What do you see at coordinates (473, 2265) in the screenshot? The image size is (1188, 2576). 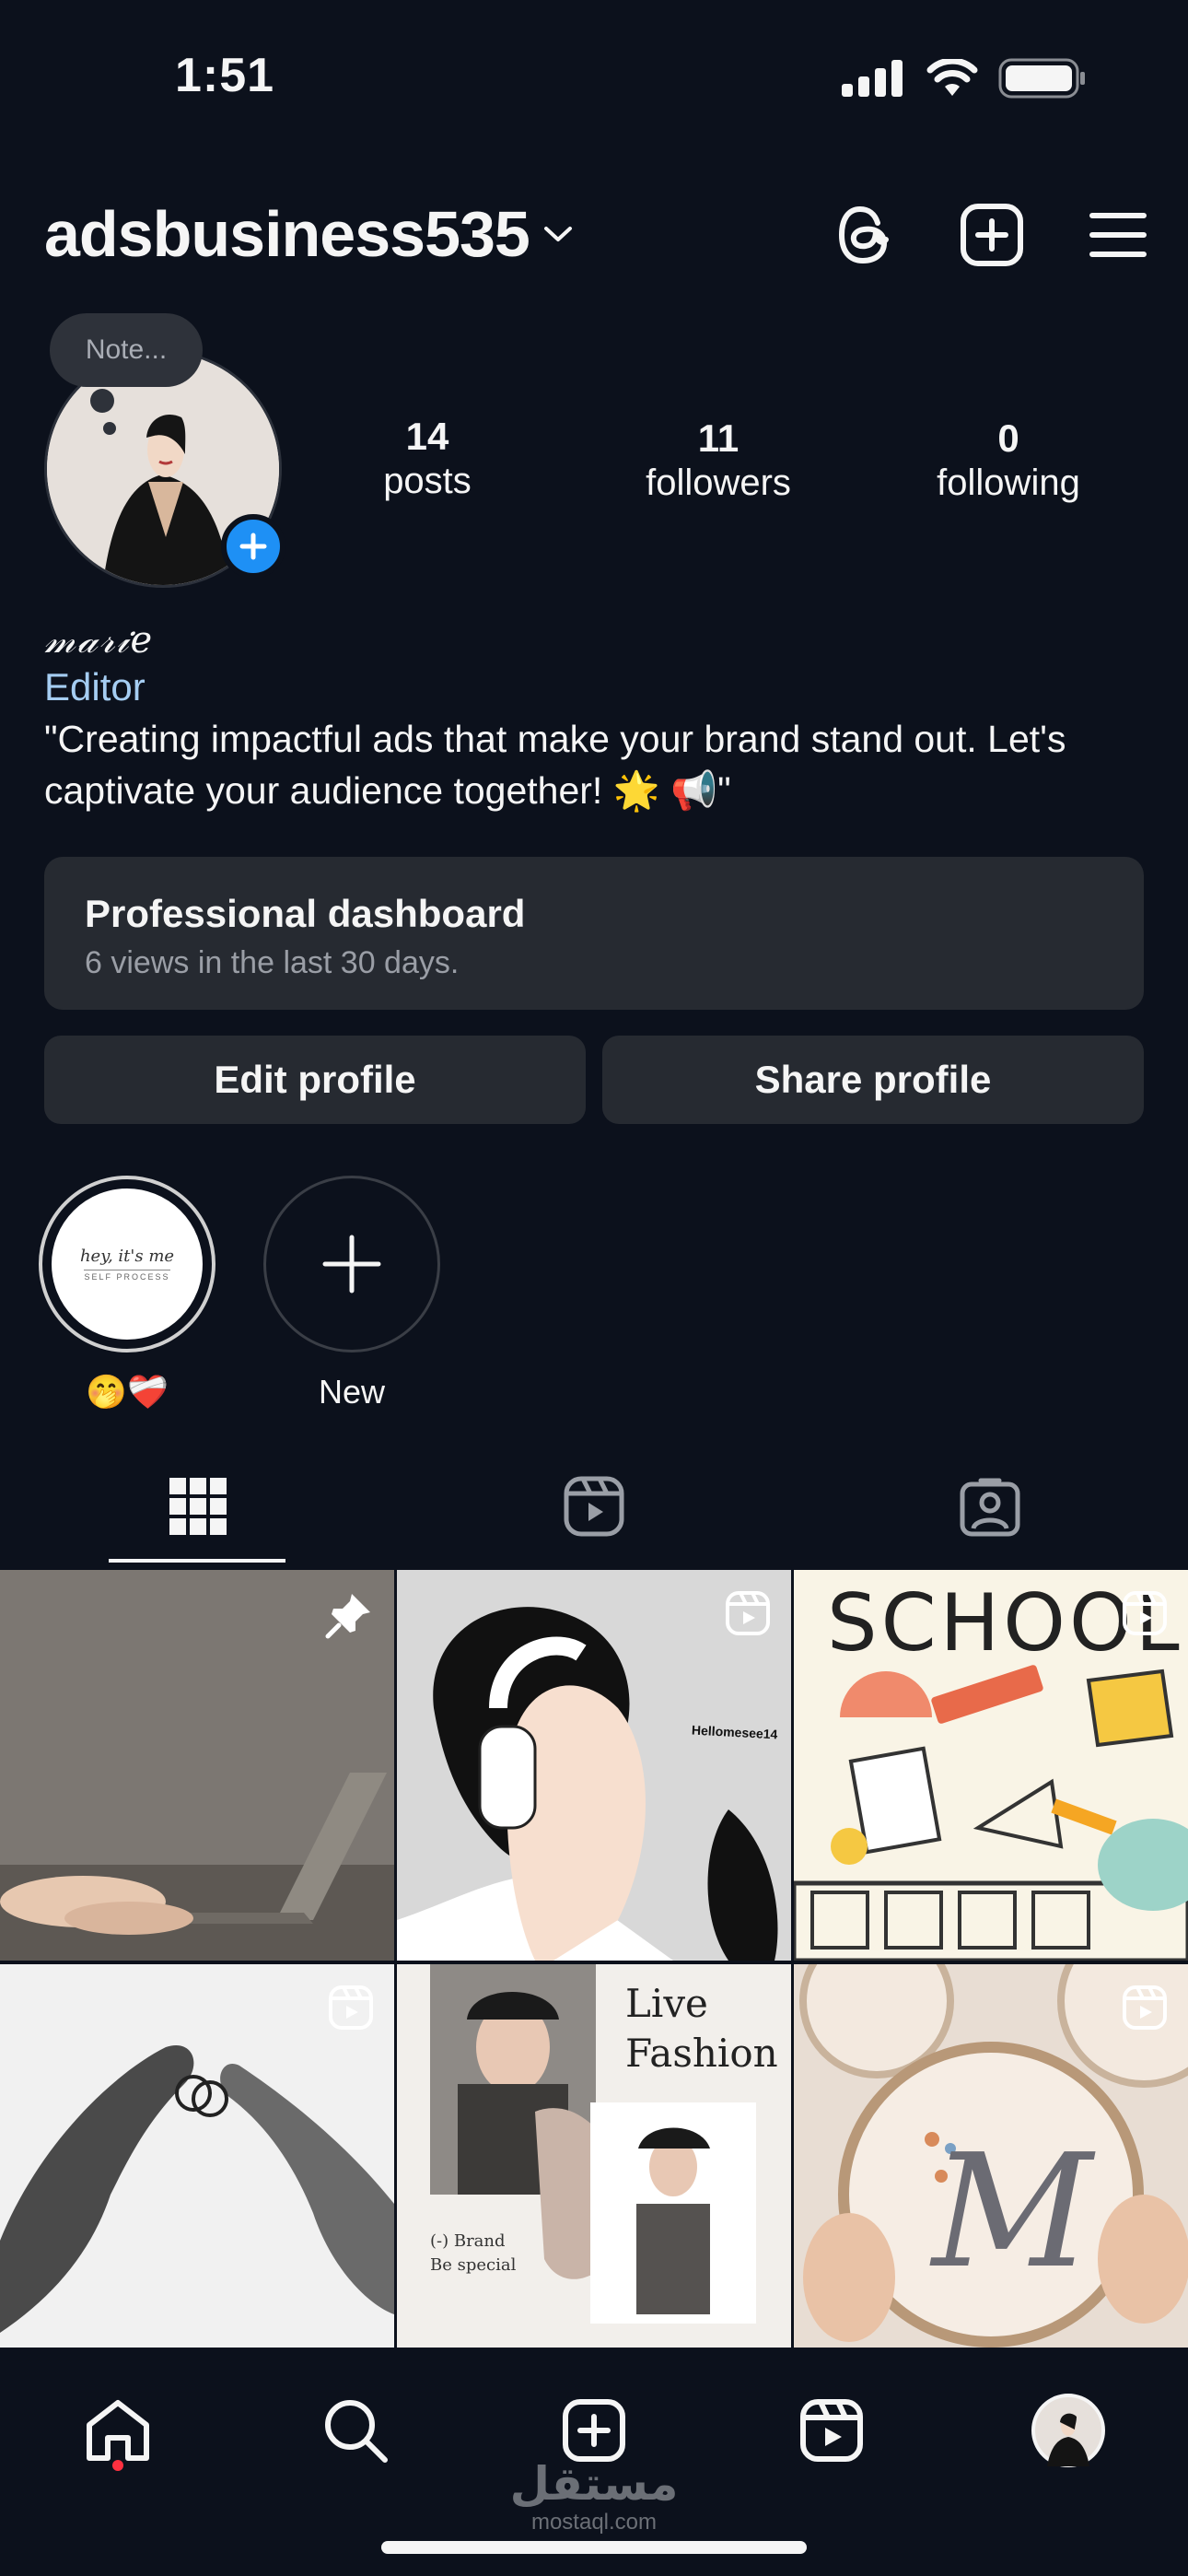 I see `post-tagline-text: Be special` at bounding box center [473, 2265].